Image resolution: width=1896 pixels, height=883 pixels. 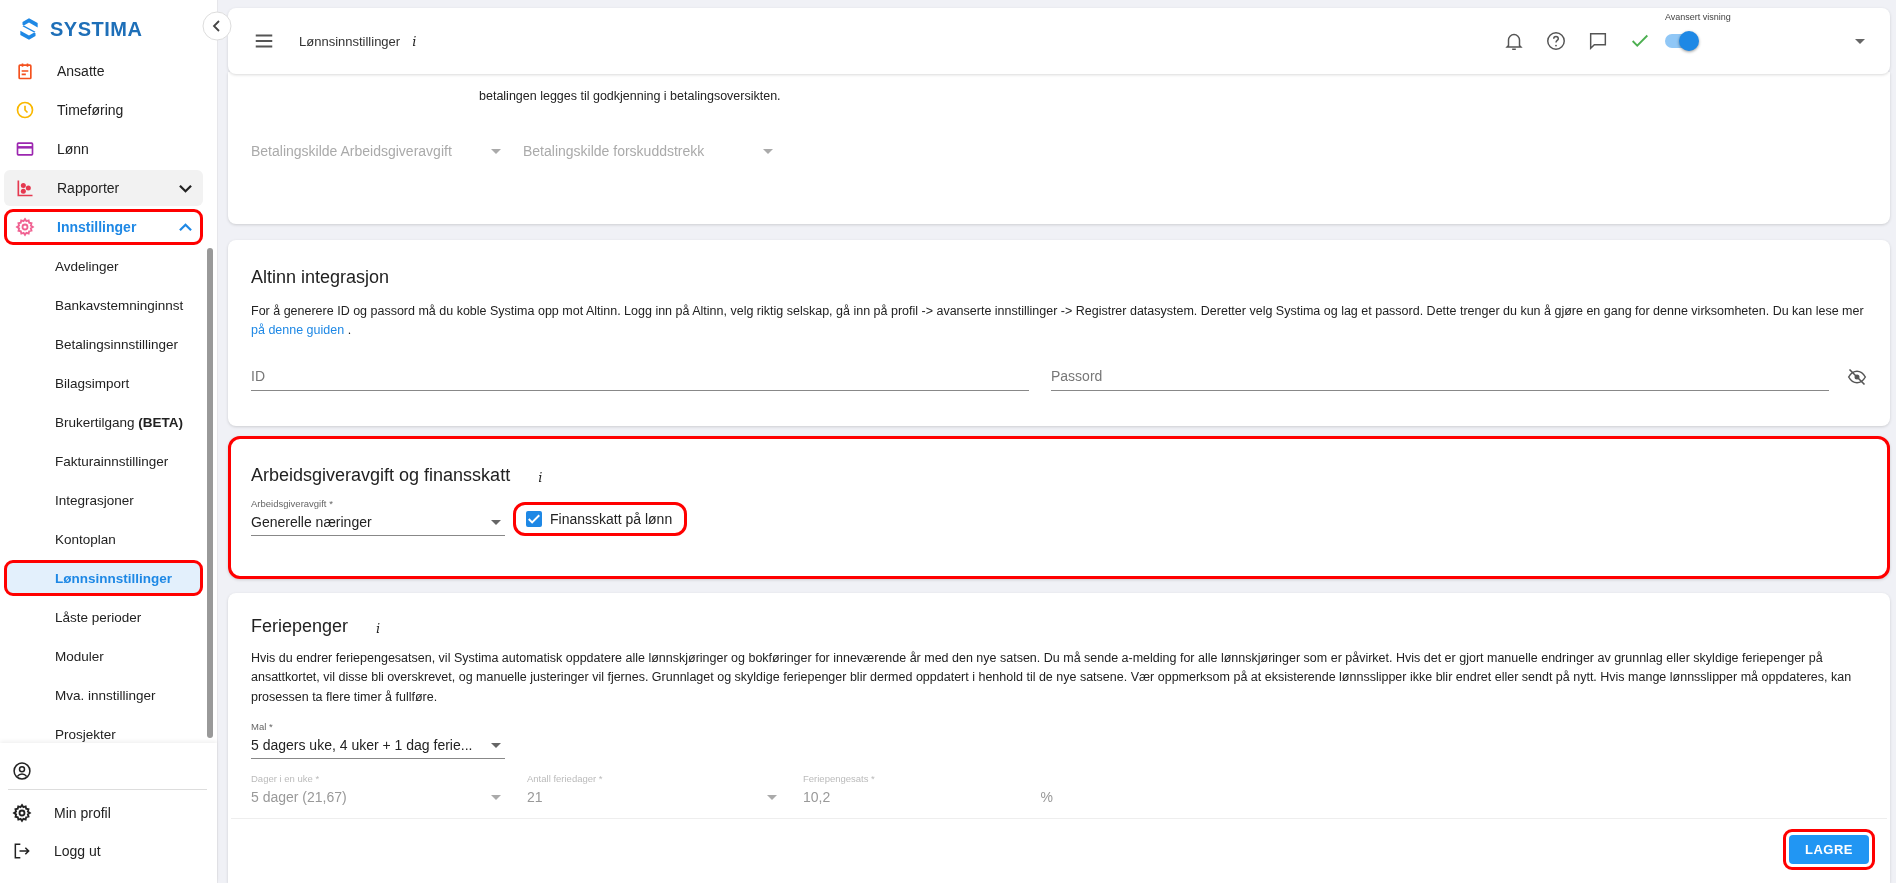 I want to click on toggle-label: Avansert visning, so click(x=1698, y=17).